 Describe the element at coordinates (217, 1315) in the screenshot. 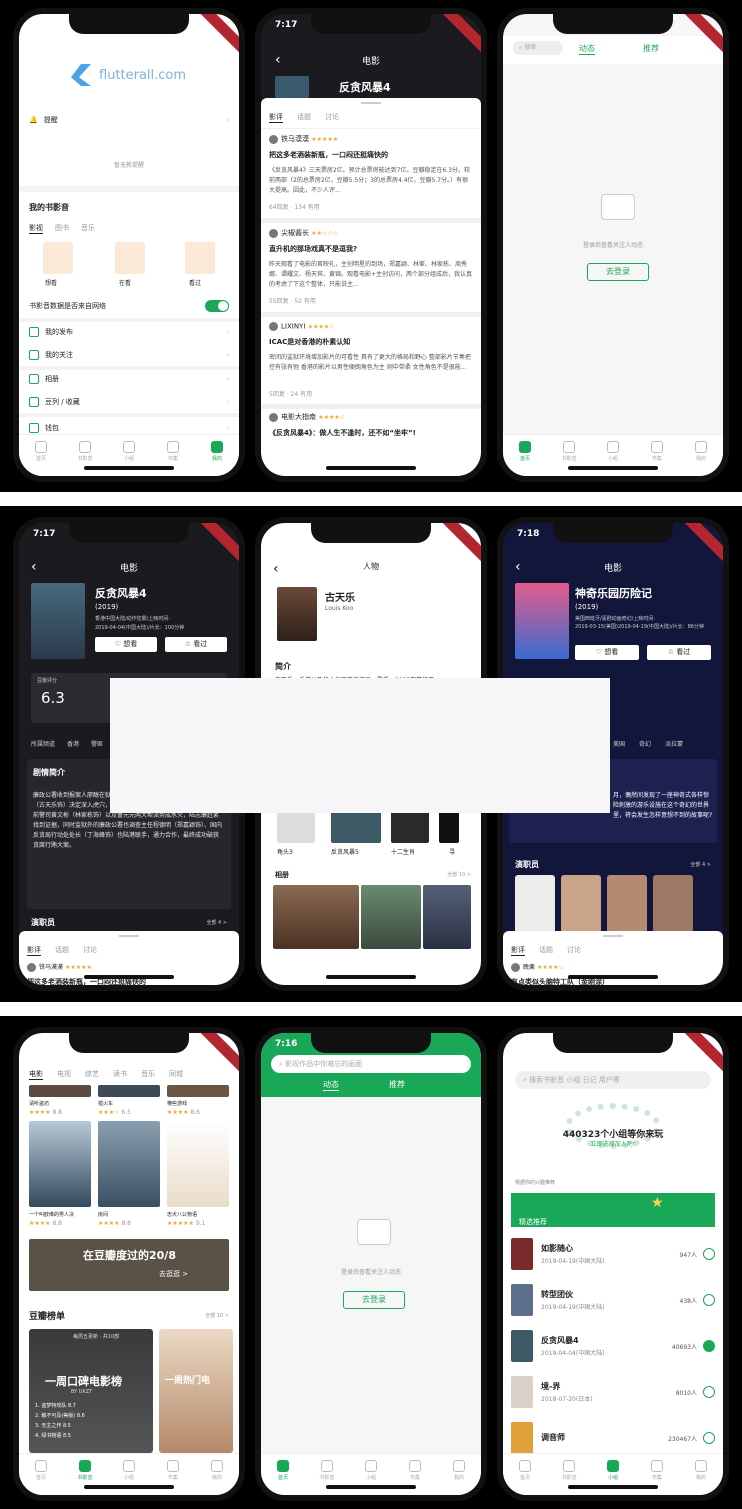

I see `rank-all-link: 全部 10 >` at that location.